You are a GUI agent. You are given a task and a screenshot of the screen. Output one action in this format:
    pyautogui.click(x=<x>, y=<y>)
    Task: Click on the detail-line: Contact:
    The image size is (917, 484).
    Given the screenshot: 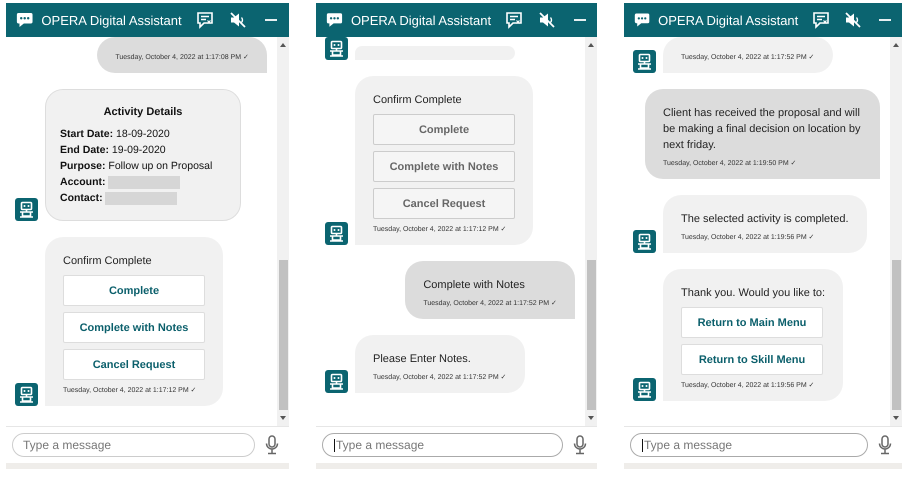 What is the action you would take?
    pyautogui.click(x=81, y=198)
    